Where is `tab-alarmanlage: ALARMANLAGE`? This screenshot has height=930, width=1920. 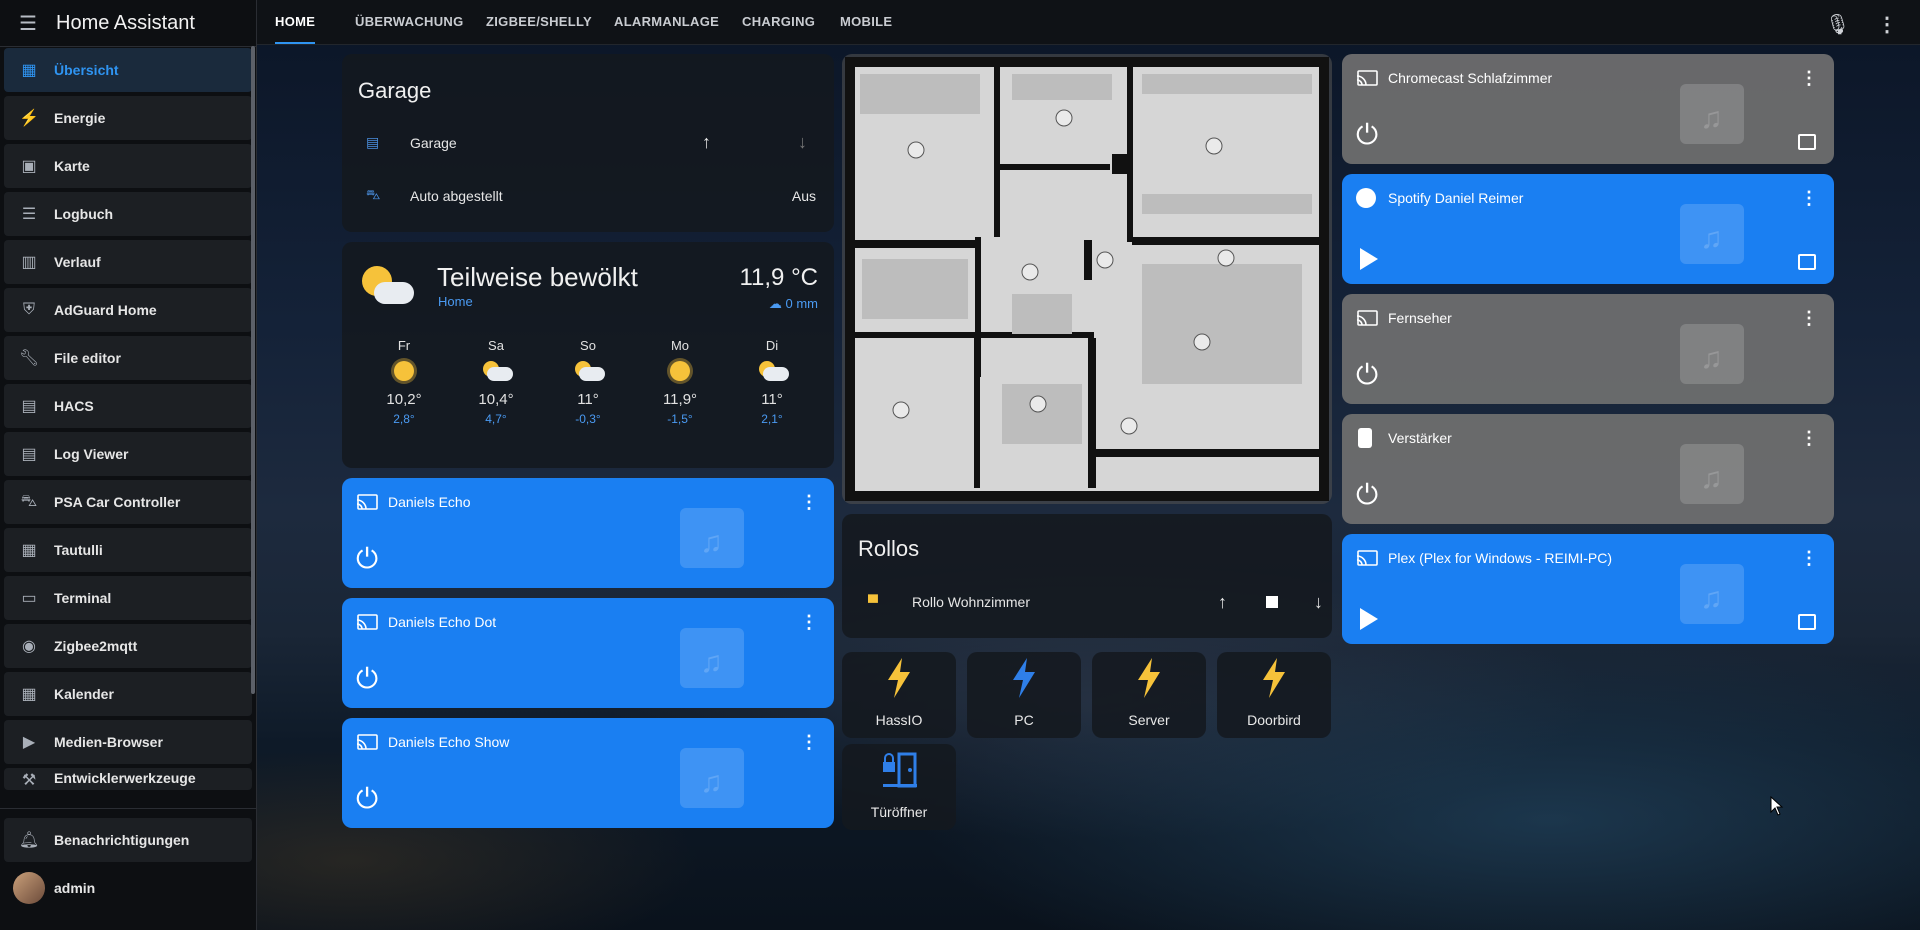
tab-alarmanlage: ALARMANLAGE is located at coordinates (666, 22).